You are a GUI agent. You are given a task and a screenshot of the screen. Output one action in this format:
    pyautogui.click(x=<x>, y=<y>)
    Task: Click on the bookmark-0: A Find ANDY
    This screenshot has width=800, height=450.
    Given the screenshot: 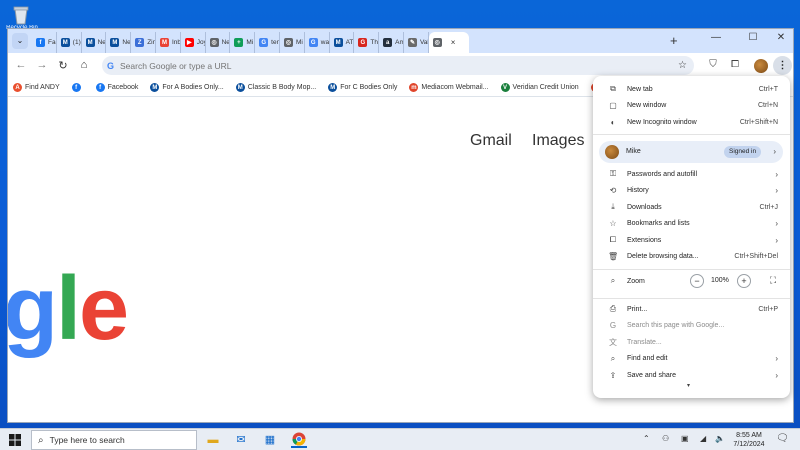 What is the action you would take?
    pyautogui.click(x=36, y=87)
    